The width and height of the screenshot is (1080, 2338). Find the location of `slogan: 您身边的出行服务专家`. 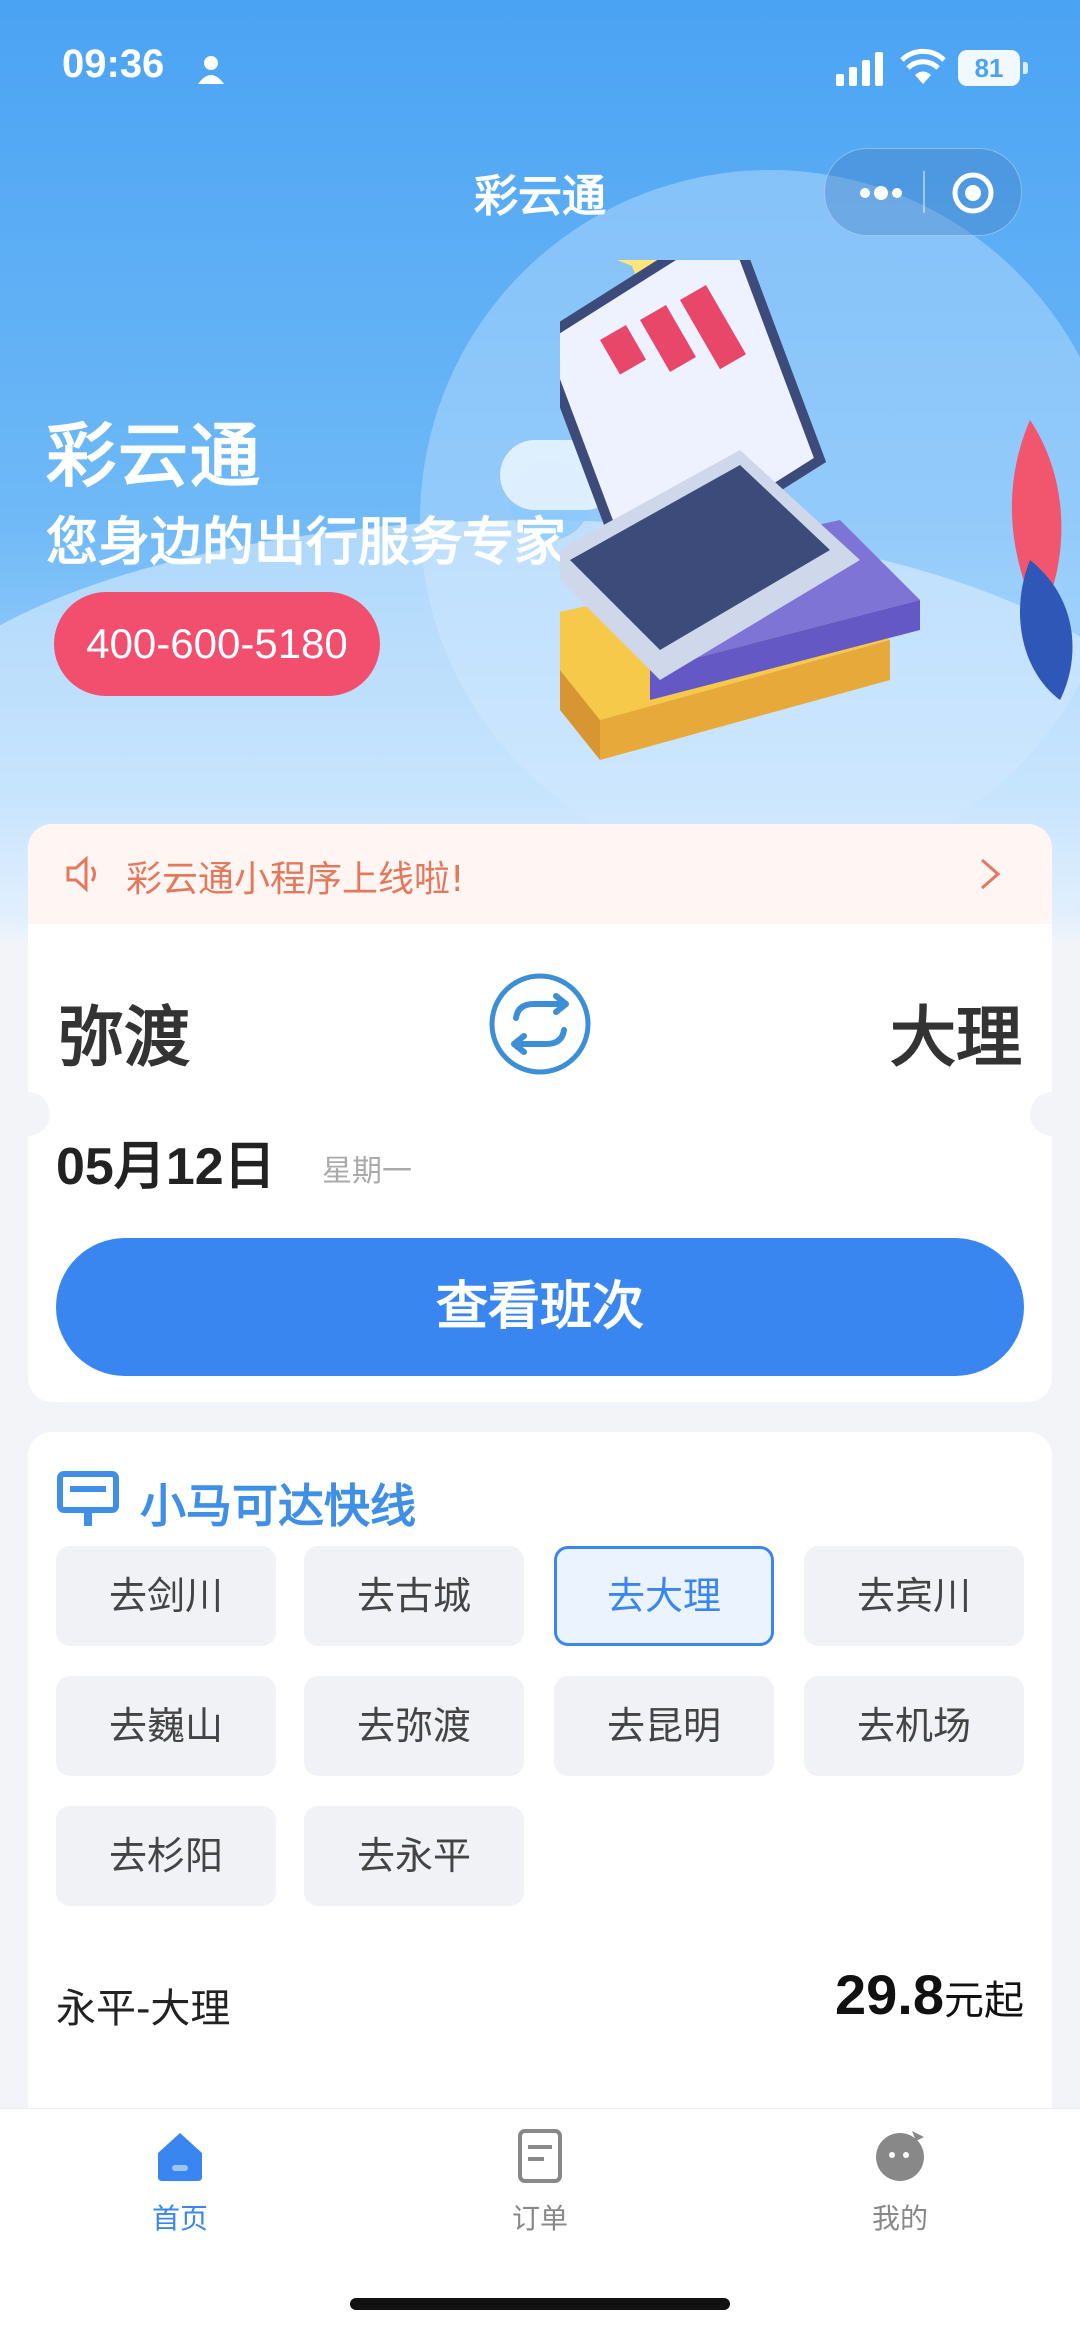

slogan: 您身边的出行服务专家 is located at coordinates (306, 543).